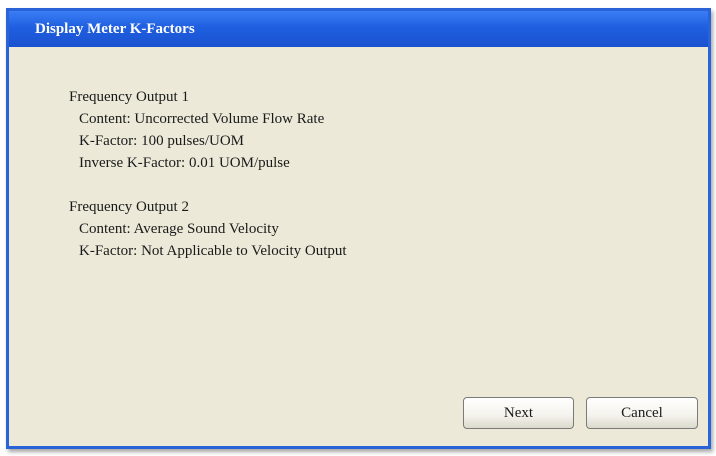 This screenshot has width=716, height=456. I want to click on dialog-titlebar: Display Meter K-Factors, so click(358, 29).